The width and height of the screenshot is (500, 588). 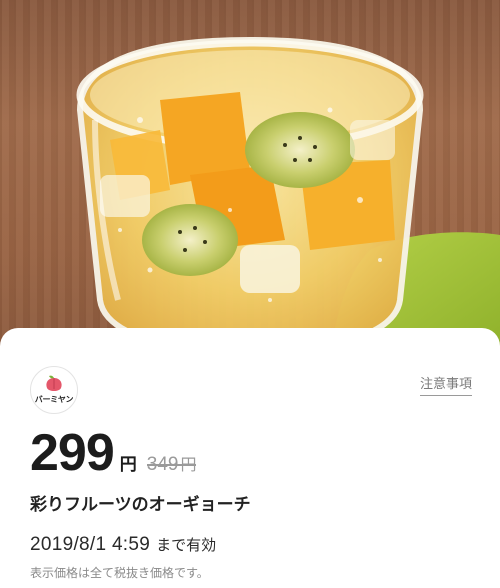 I want to click on strikethrough-line, so click(x=171, y=465).